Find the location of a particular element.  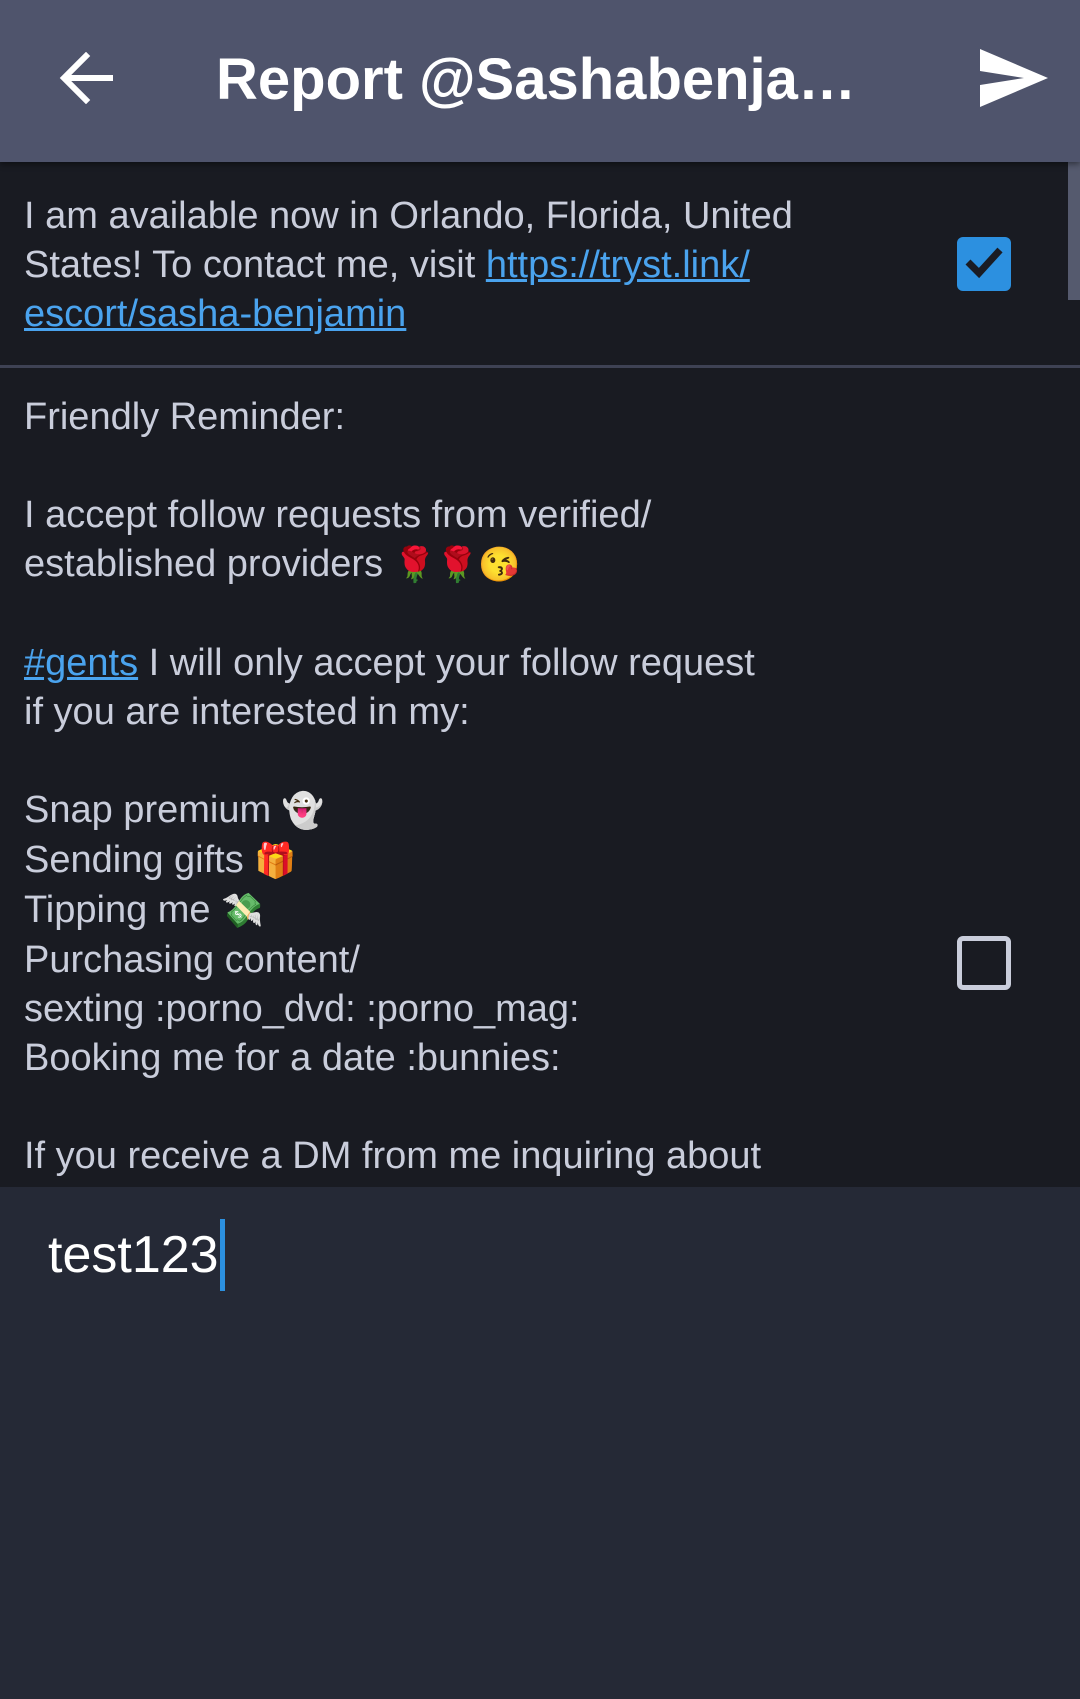

status-text-span: Tipping me is located at coordinates (123, 910).